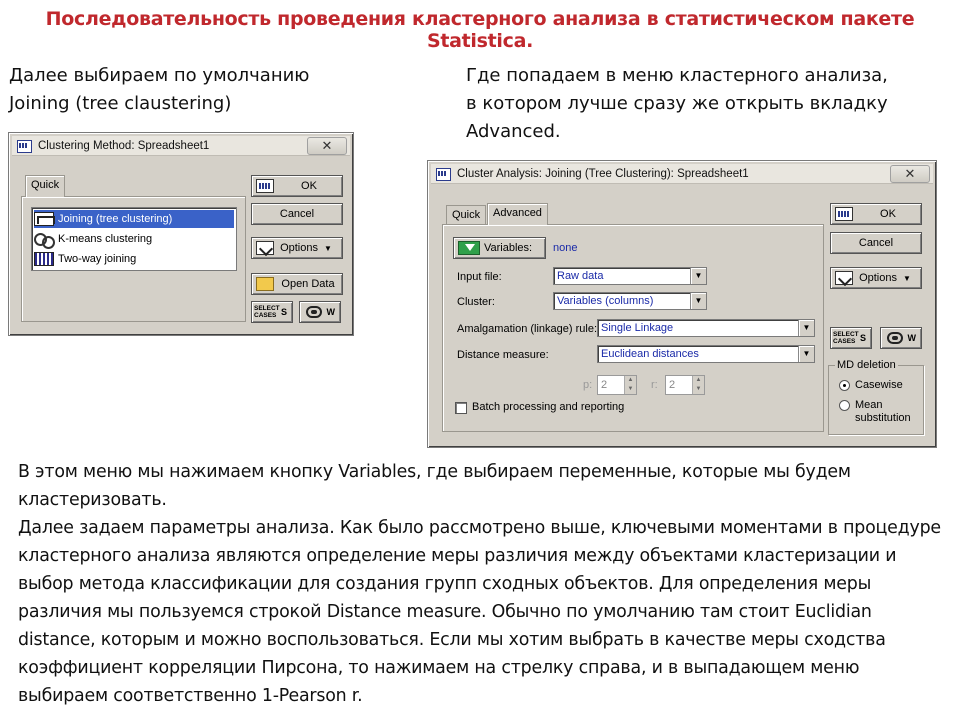 This screenshot has height=720, width=960. I want to click on method-label: Joining (tree clustering), so click(115, 219).